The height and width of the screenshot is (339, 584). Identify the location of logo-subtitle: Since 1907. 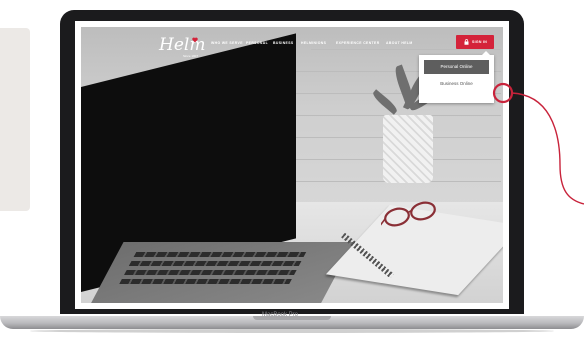
(191, 56).